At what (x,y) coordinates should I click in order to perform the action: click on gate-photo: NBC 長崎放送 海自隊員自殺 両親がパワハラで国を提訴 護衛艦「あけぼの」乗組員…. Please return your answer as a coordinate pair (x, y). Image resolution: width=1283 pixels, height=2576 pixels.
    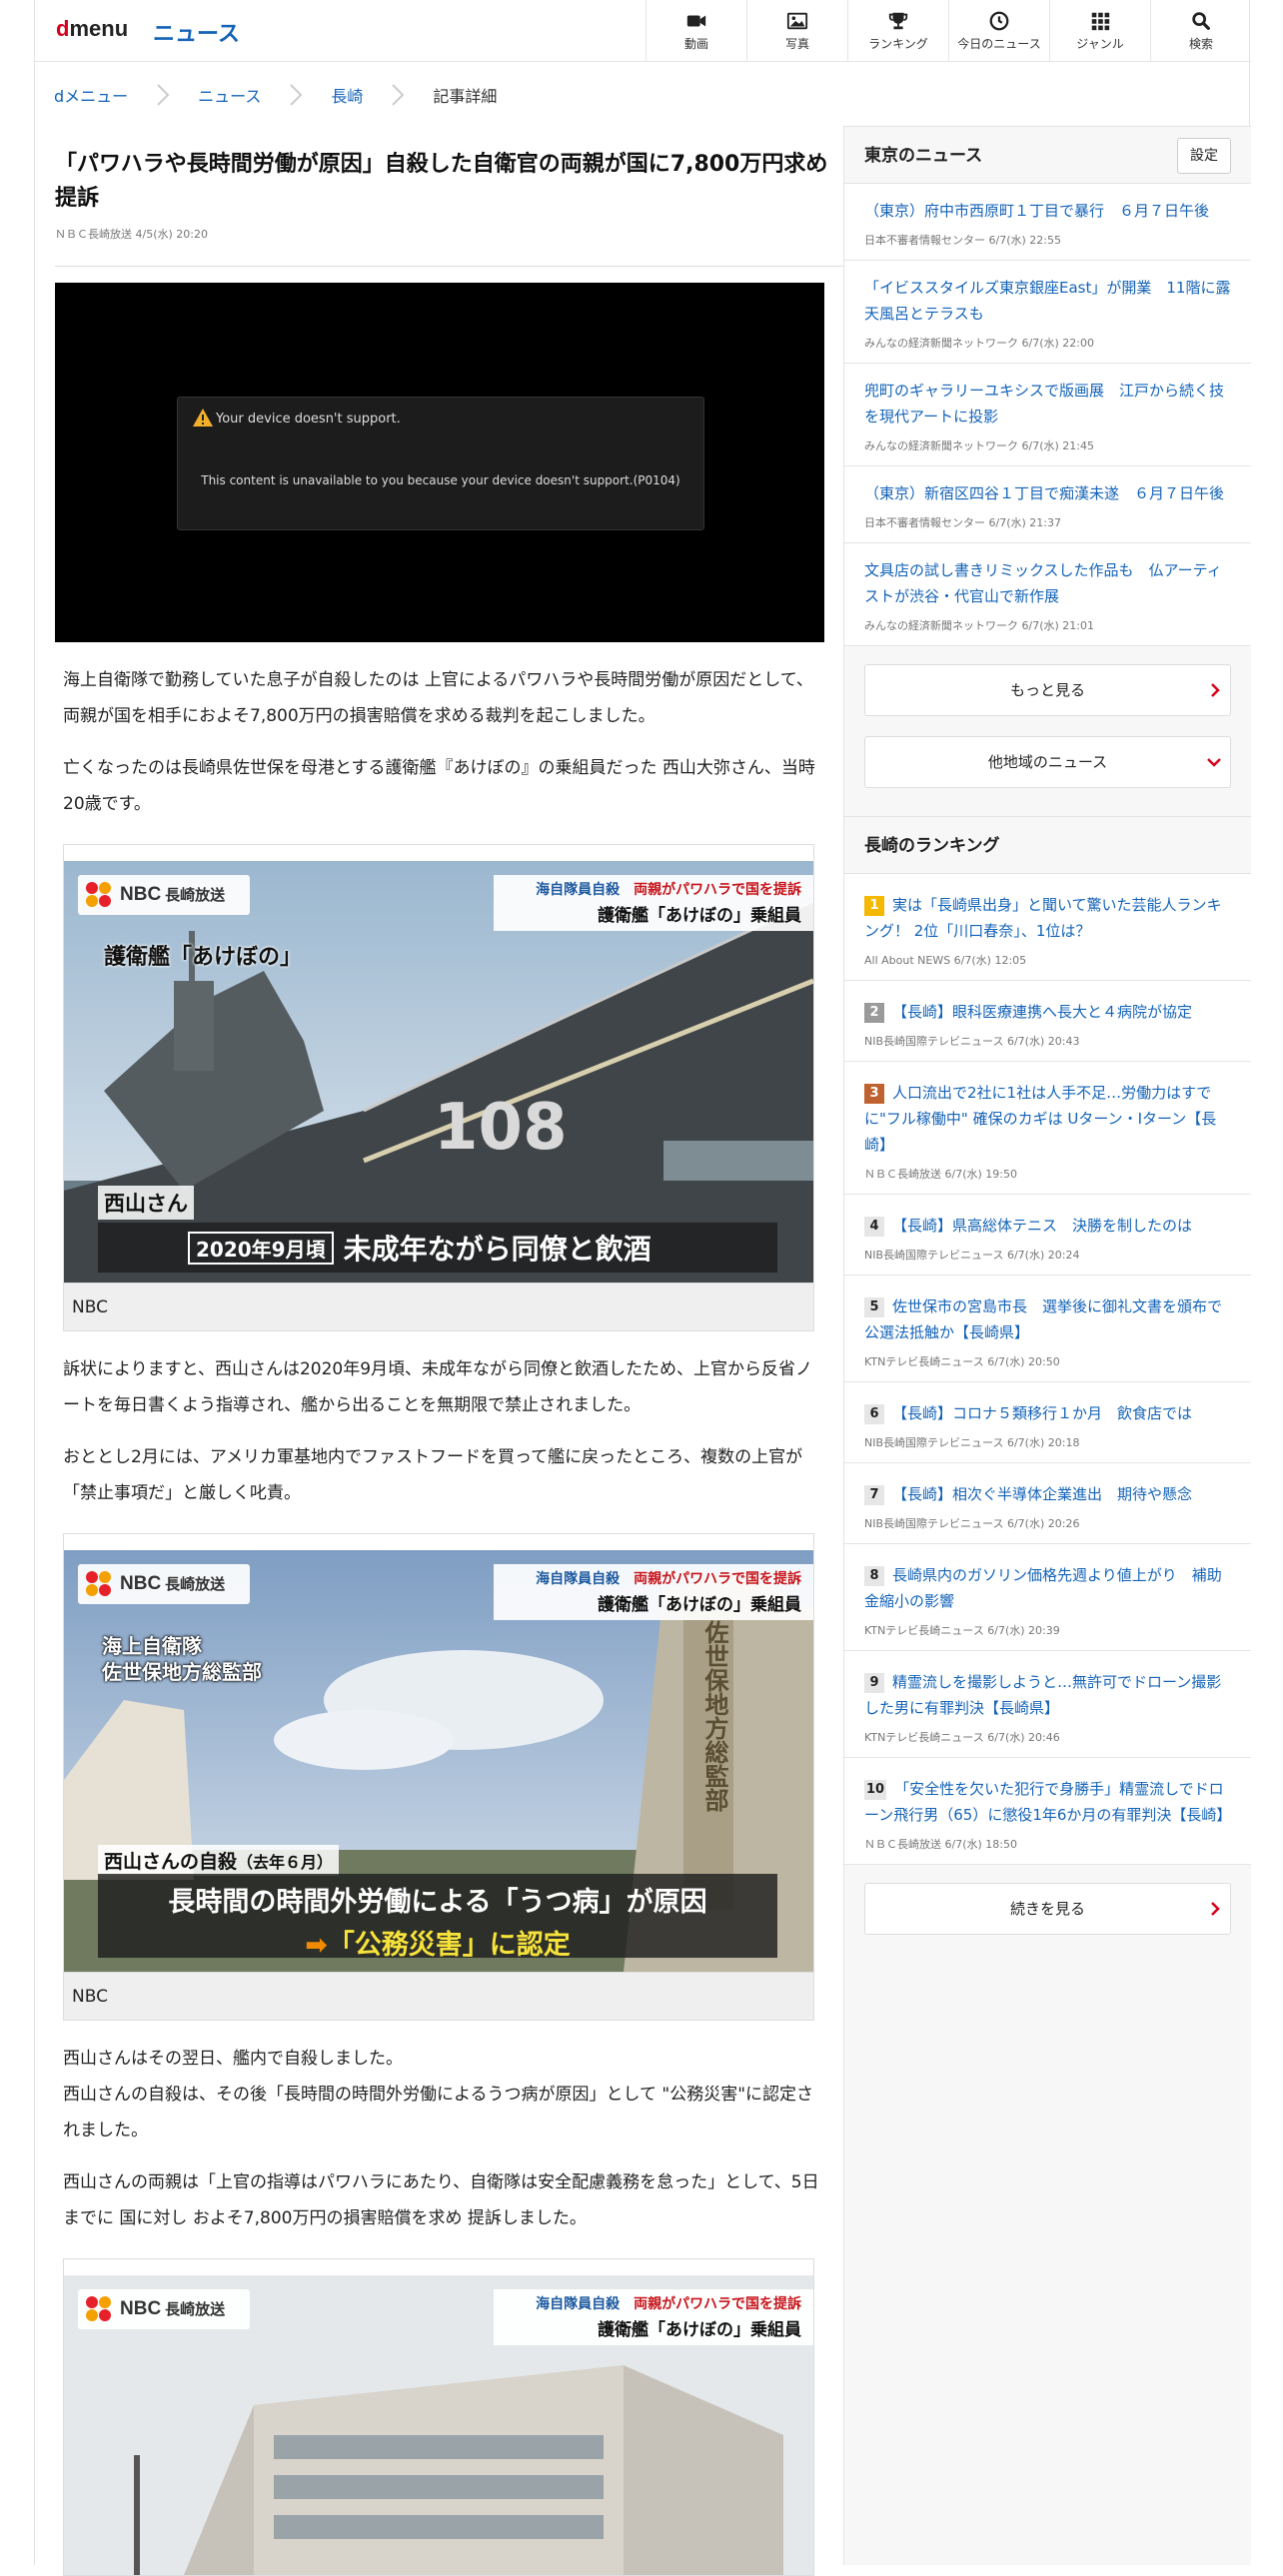
    Looking at the image, I should click on (438, 1761).